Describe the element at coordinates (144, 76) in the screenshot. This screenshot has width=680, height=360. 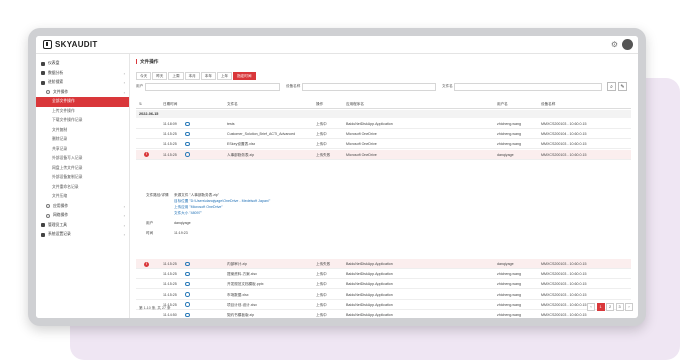
I see `tab-date-range: 今天` at that location.